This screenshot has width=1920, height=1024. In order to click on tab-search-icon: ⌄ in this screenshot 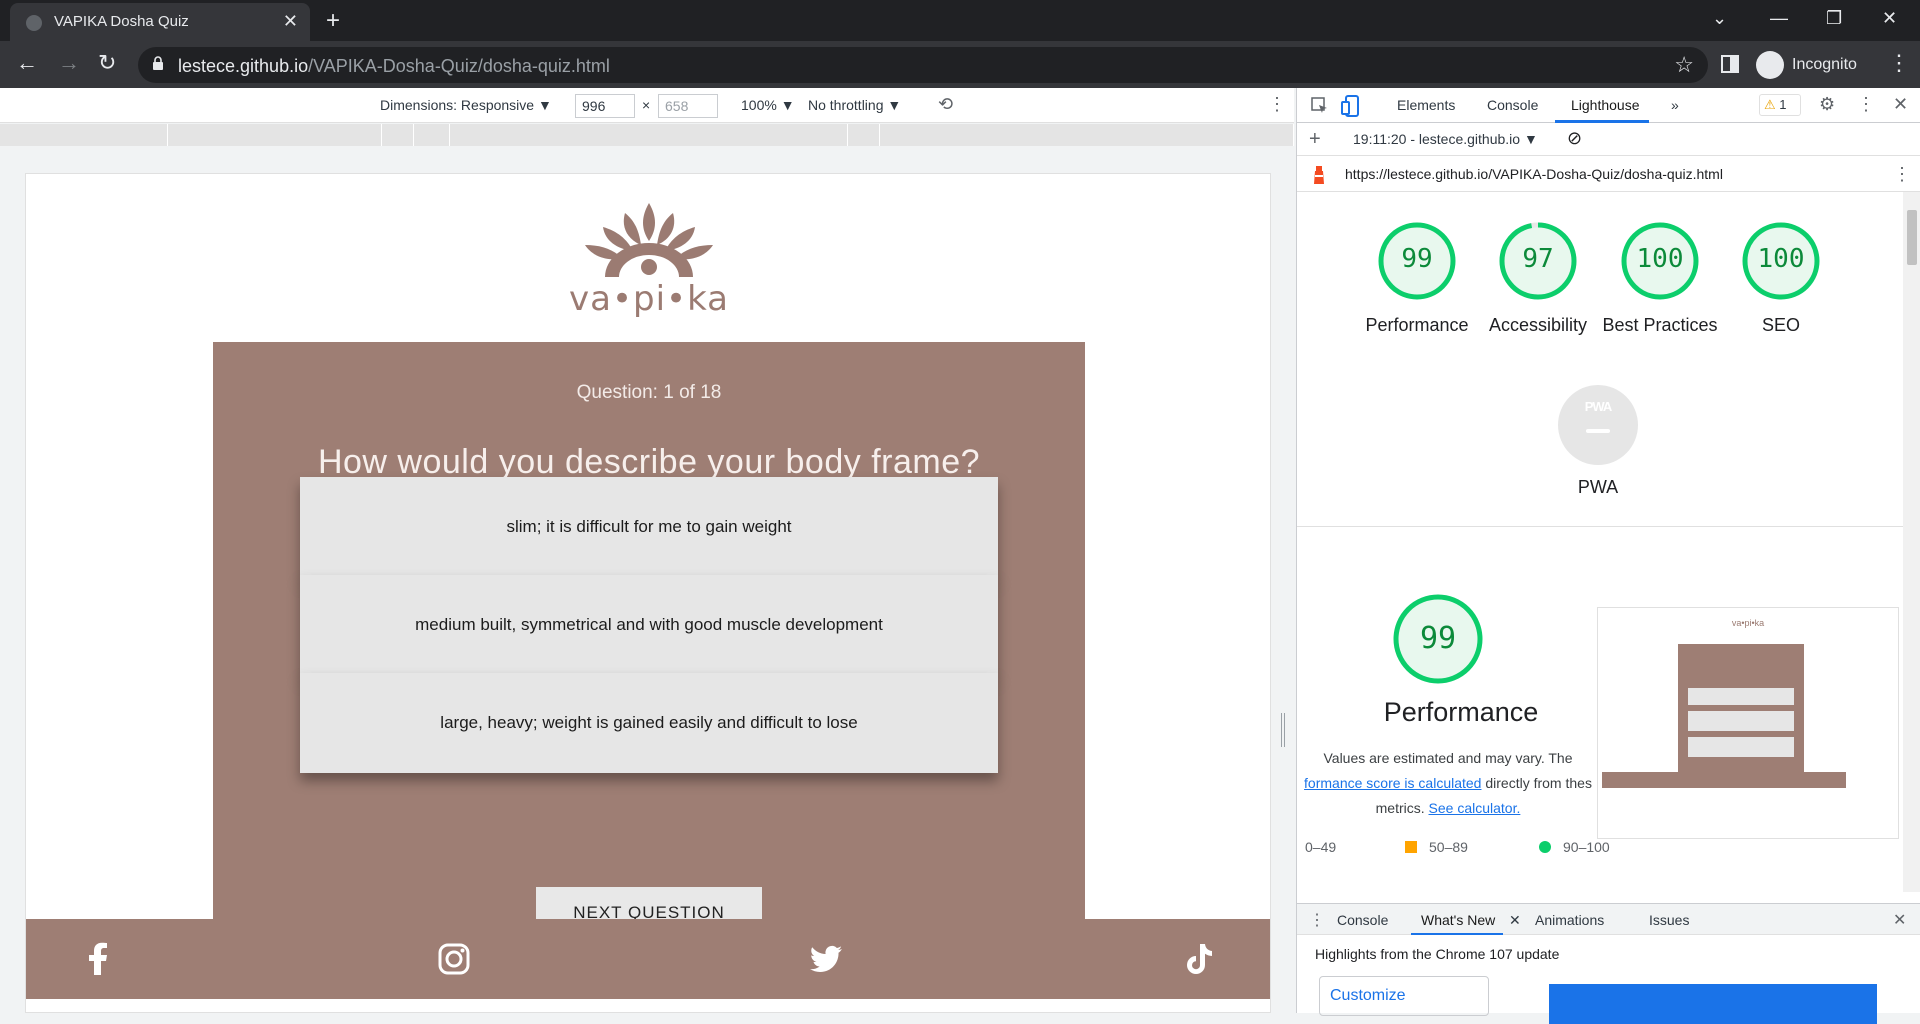, I will do `click(1719, 18)`.